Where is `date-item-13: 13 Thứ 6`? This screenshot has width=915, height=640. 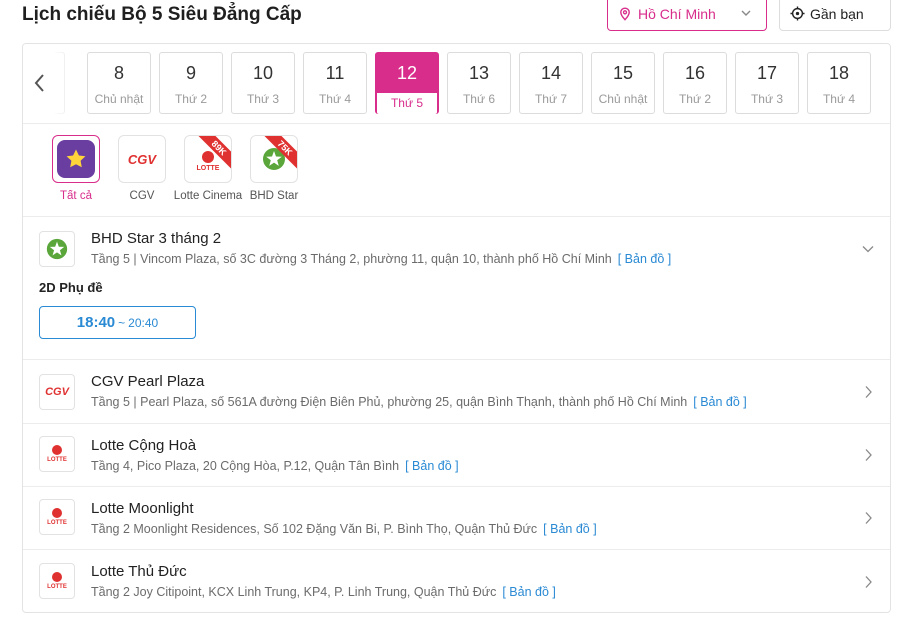 date-item-13: 13 Thứ 6 is located at coordinates (479, 83).